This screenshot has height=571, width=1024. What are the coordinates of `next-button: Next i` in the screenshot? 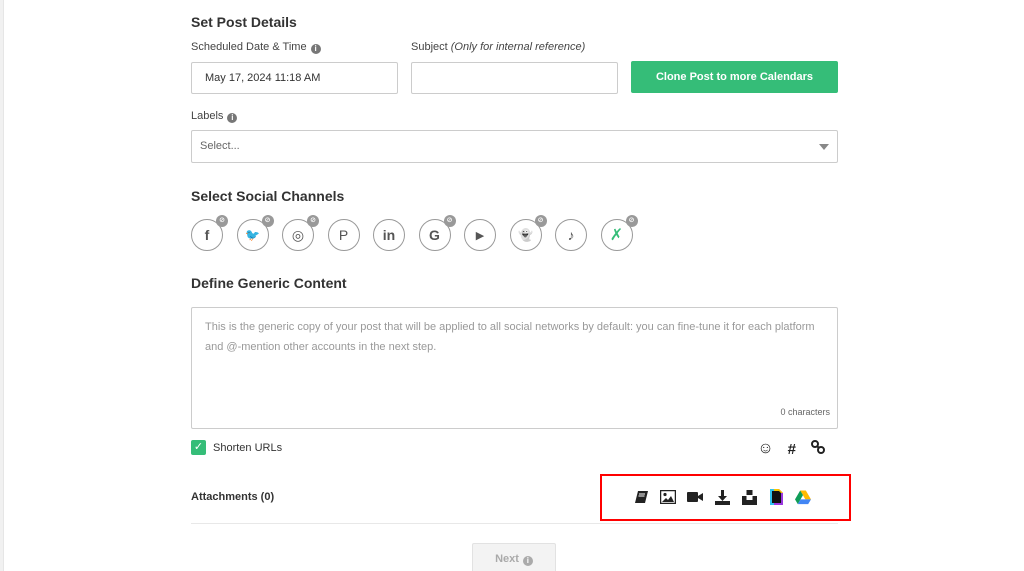 It's located at (514, 557).